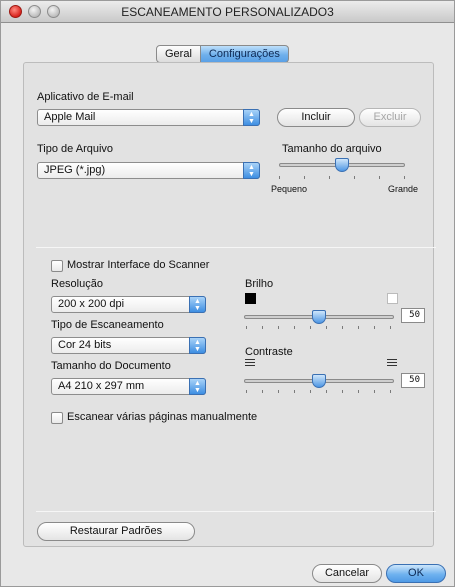 The width and height of the screenshot is (455, 587). Describe the element at coordinates (236, 511) in the screenshot. I see `bottom-divider` at that location.